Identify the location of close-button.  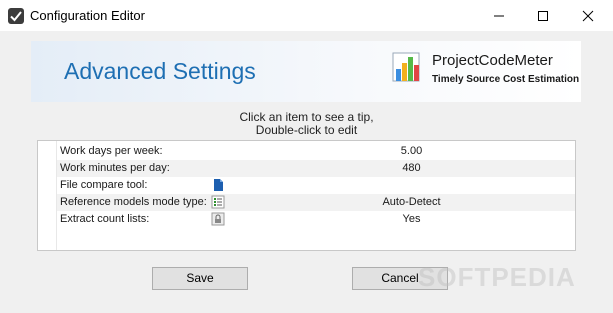
(588, 15).